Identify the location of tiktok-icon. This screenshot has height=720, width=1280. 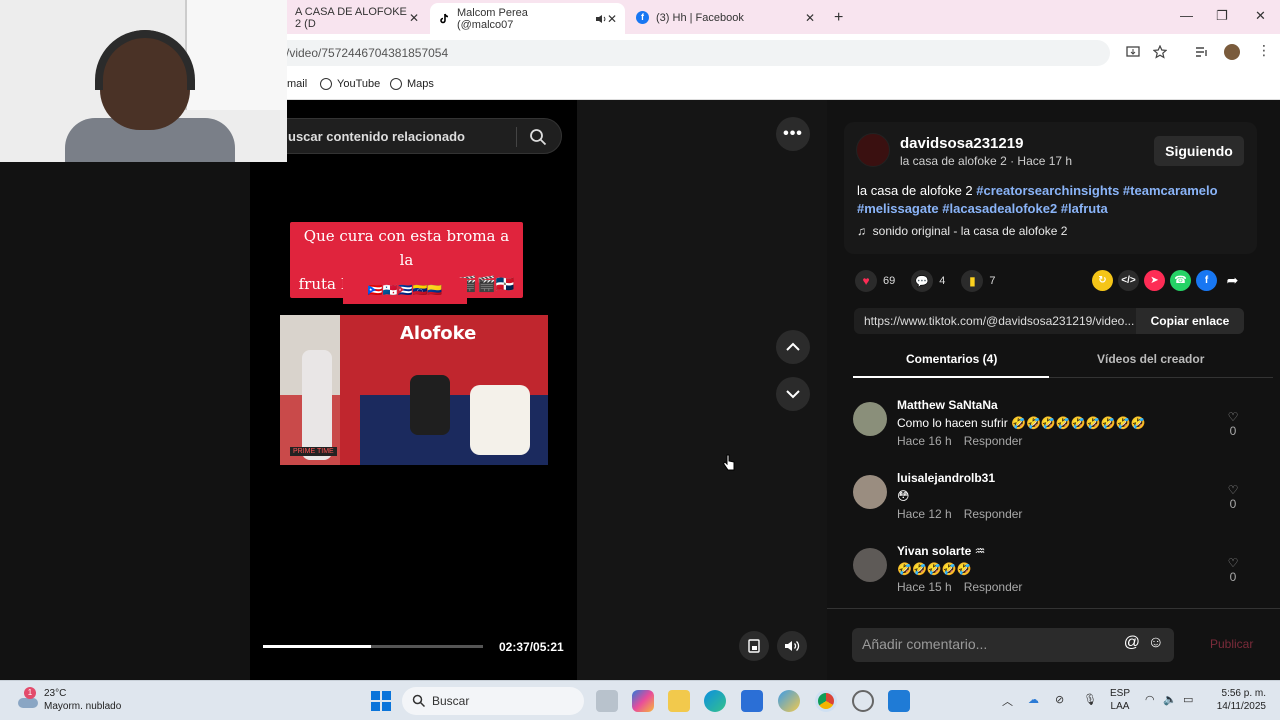
(444, 18).